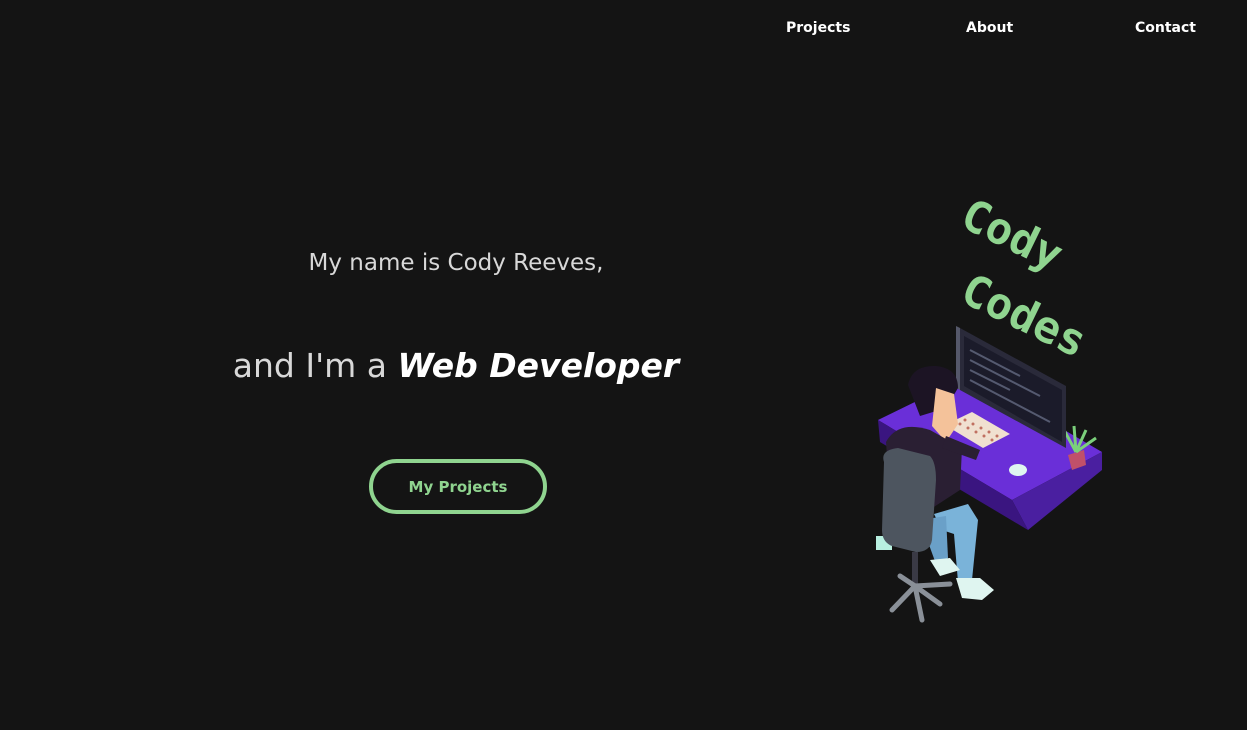 The width and height of the screenshot is (1247, 730). What do you see at coordinates (818, 28) in the screenshot?
I see `nav-link-projects: Projects` at bounding box center [818, 28].